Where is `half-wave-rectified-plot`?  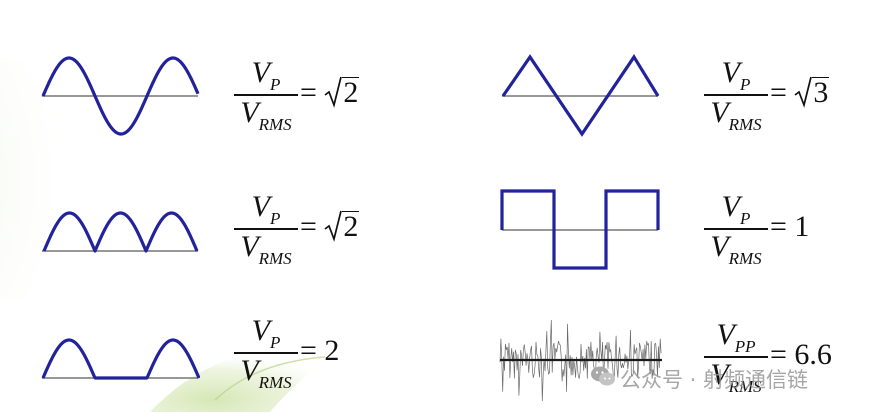 half-wave-rectified-plot is located at coordinates (120, 359).